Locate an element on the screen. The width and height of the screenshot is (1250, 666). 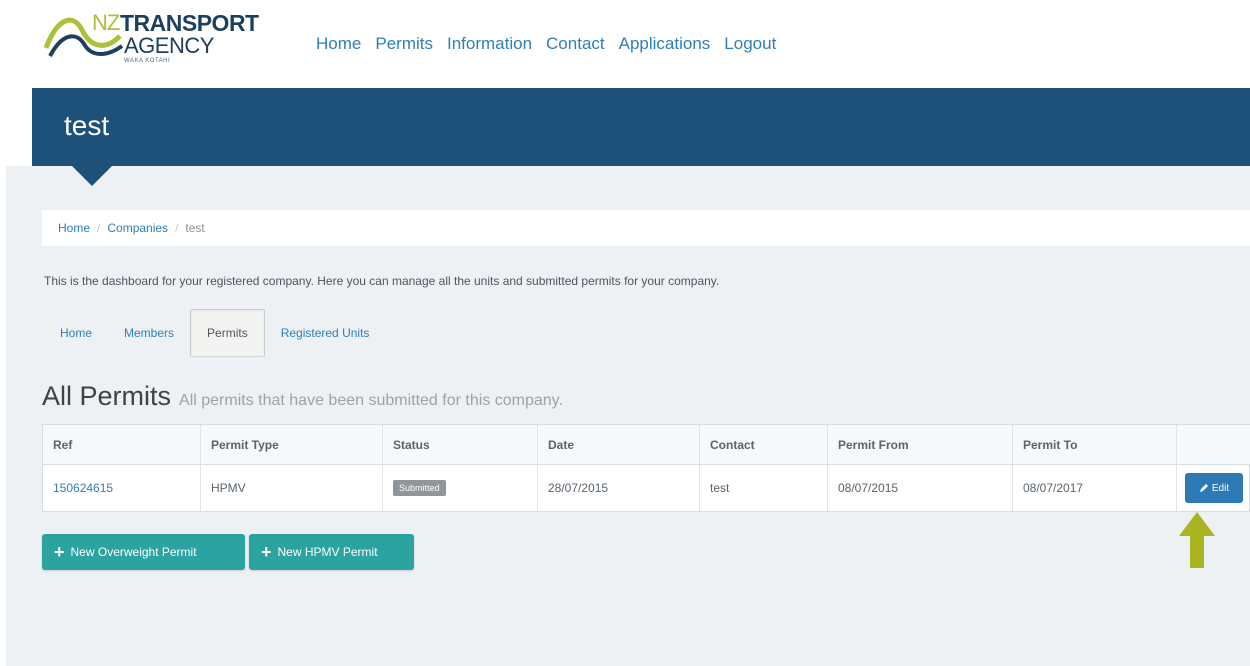
col-permit-from: Permit From is located at coordinates (920, 444).